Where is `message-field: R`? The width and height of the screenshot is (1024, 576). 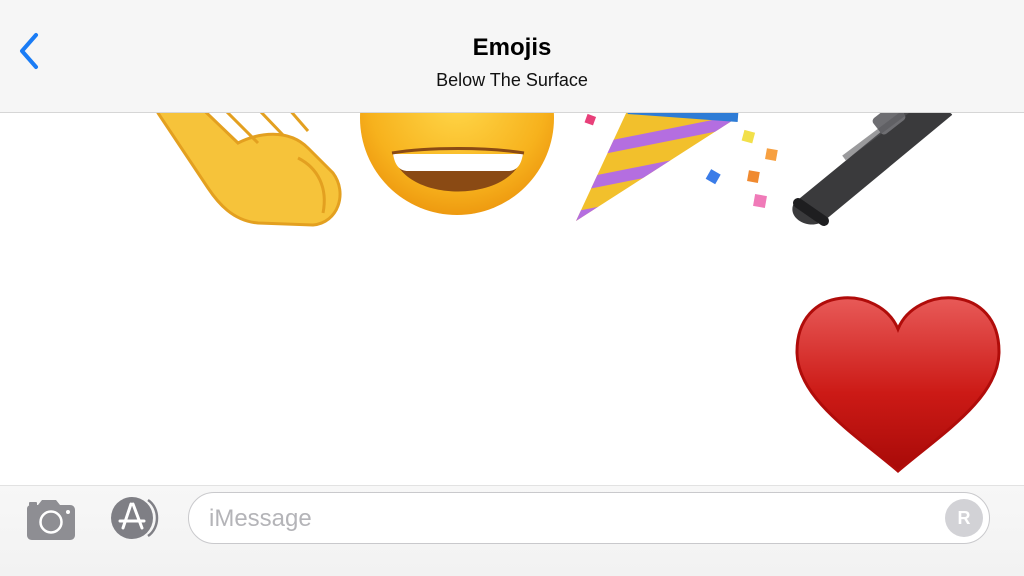 message-field: R is located at coordinates (589, 518).